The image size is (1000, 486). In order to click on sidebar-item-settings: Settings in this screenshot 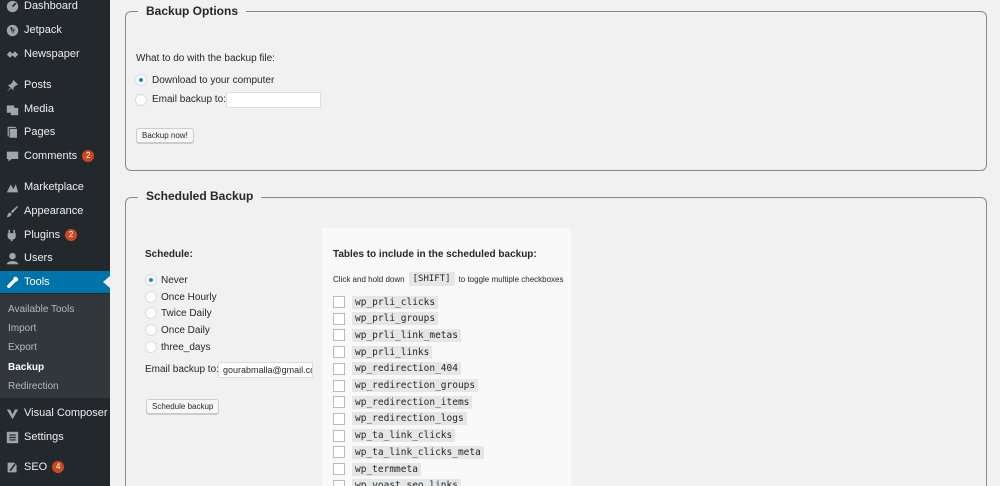, I will do `click(55, 437)`.